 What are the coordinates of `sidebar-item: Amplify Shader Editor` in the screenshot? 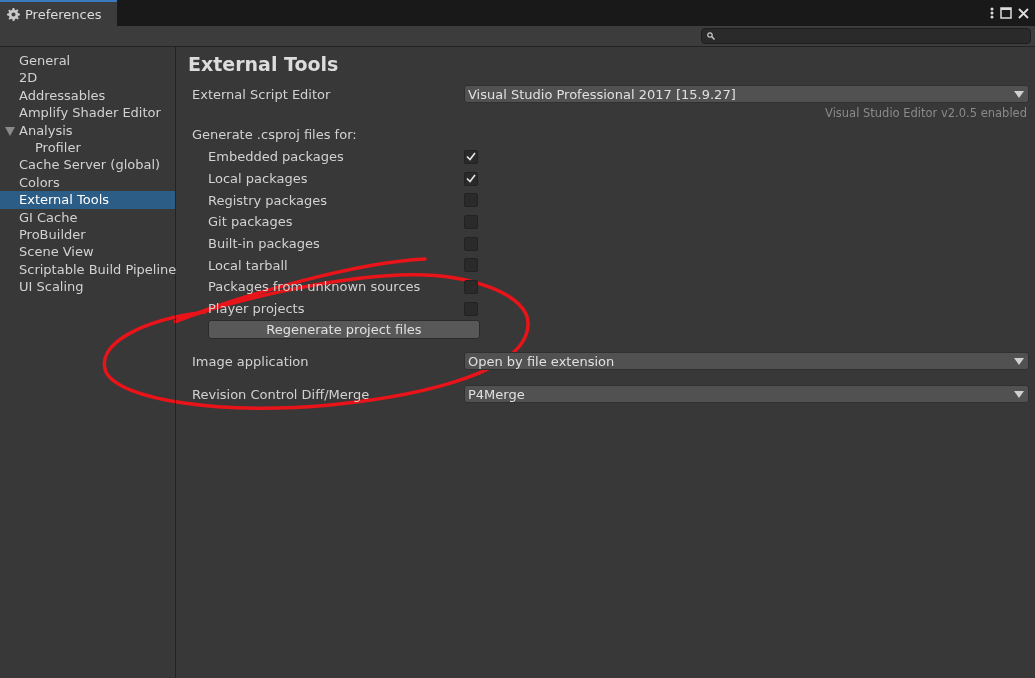 It's located at (87, 113).